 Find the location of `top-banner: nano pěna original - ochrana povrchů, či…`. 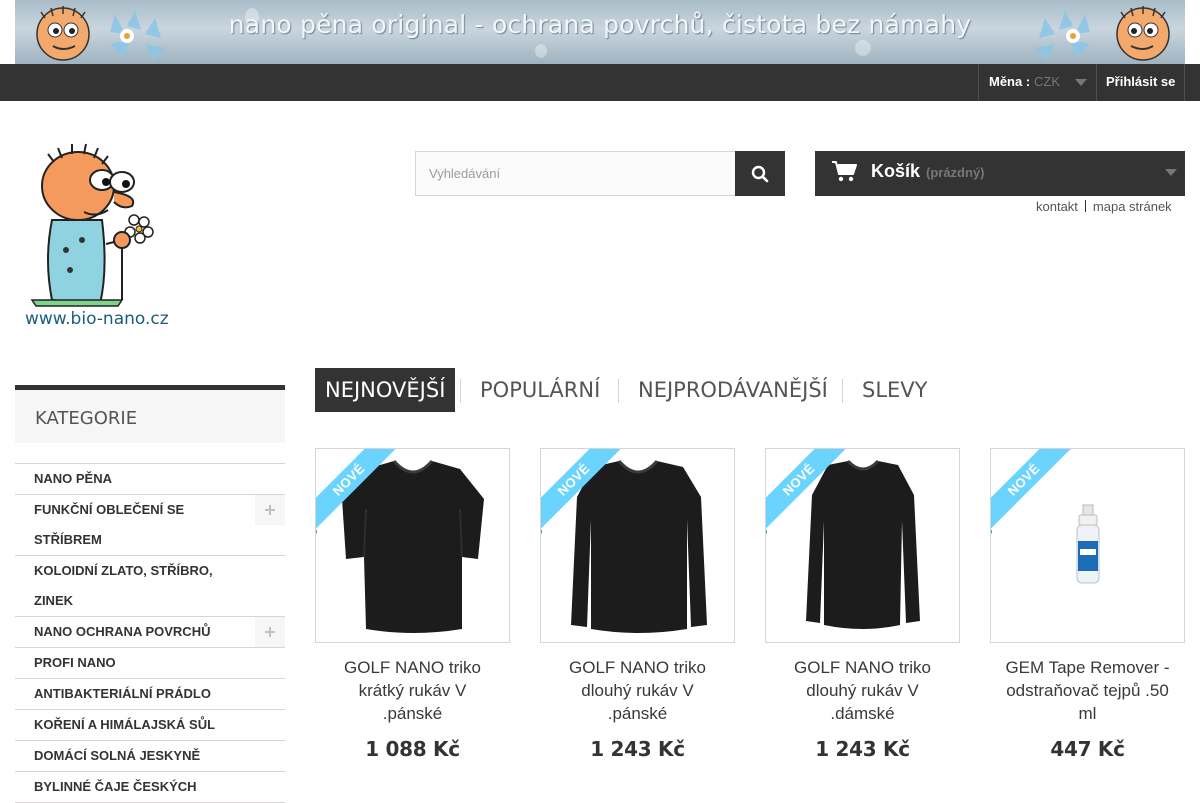

top-banner: nano pěna original - ochrana povrchů, či… is located at coordinates (600, 32).